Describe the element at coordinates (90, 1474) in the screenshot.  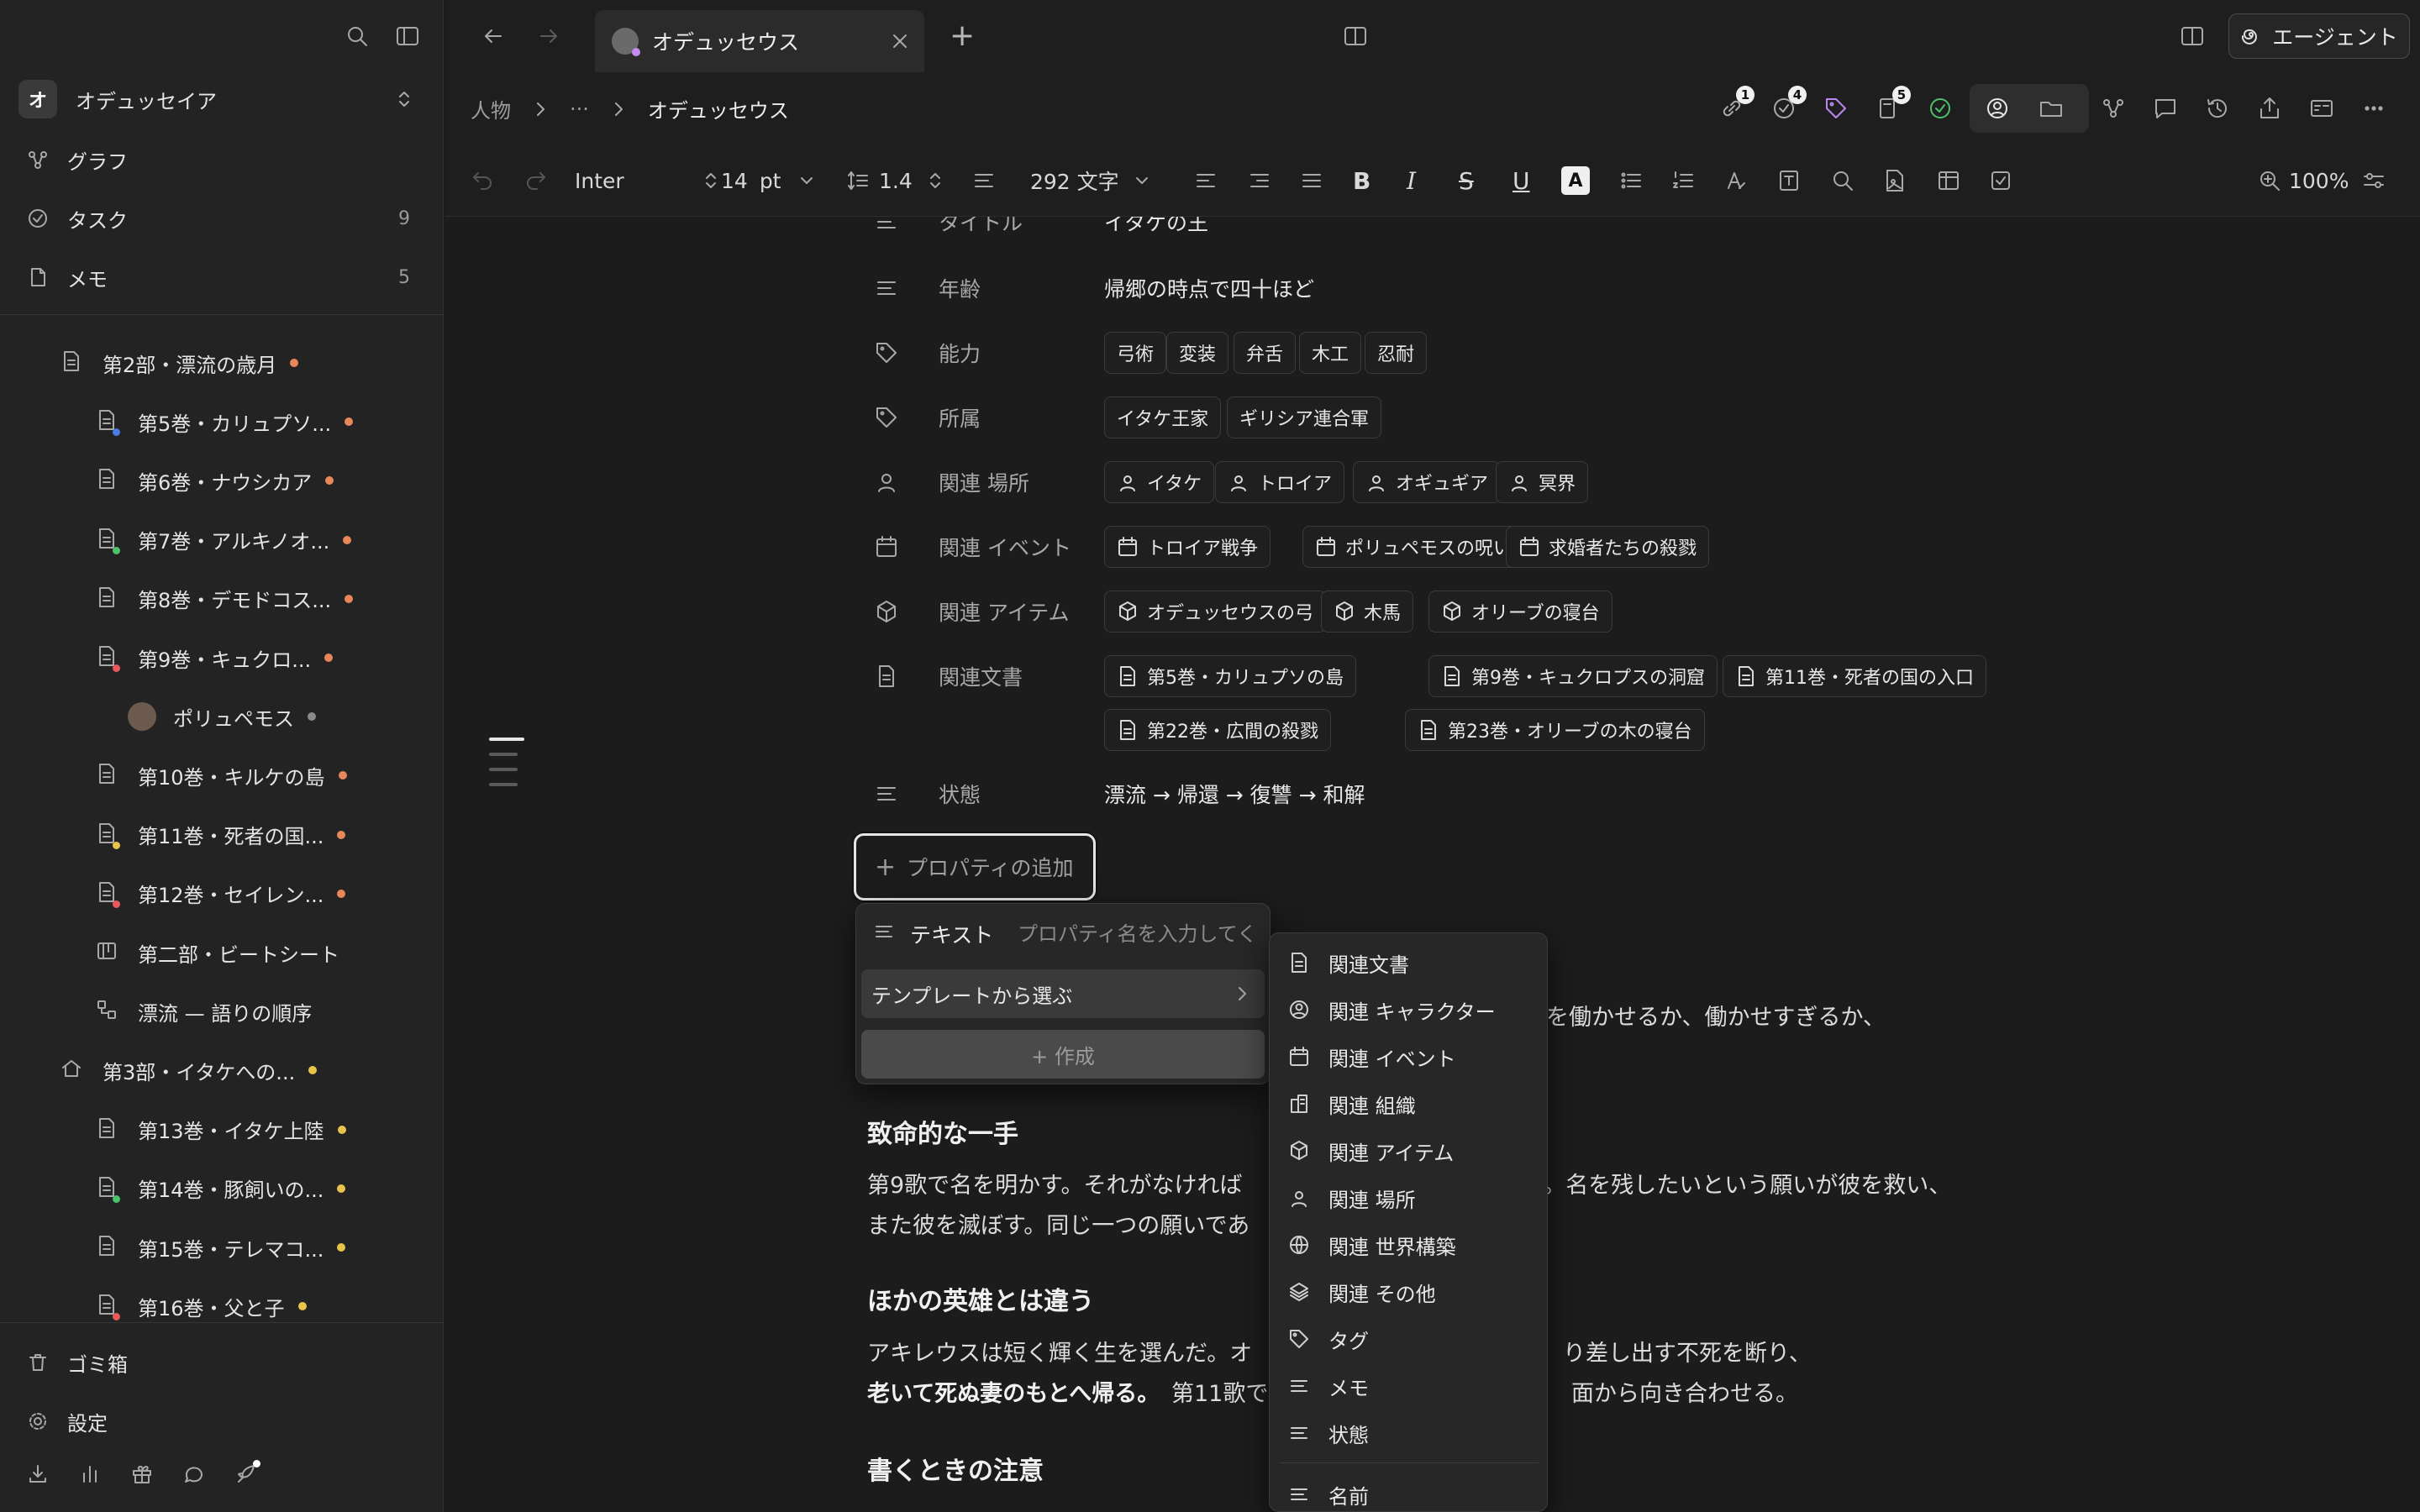
I see `stats-icon` at that location.